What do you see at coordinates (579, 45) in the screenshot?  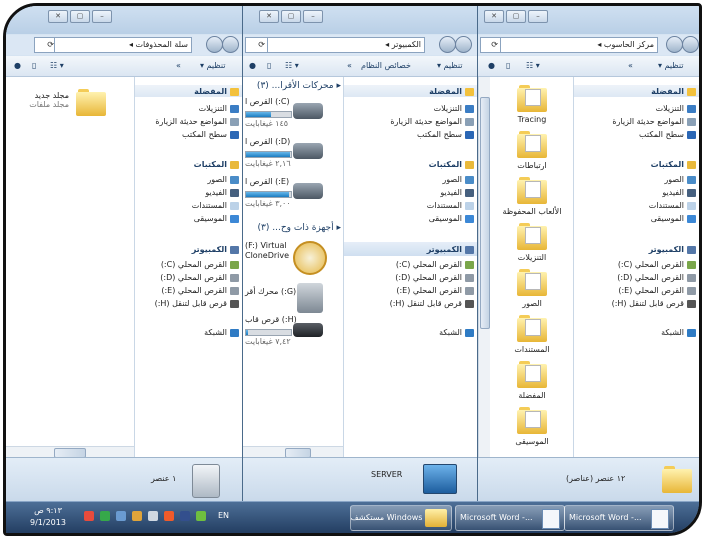 I see `address-path: مركز الحاسوب ◂` at bounding box center [579, 45].